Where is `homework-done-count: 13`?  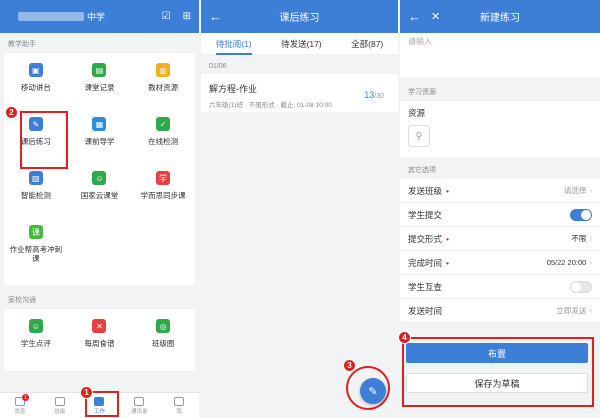 homework-done-count: 13 is located at coordinates (369, 95).